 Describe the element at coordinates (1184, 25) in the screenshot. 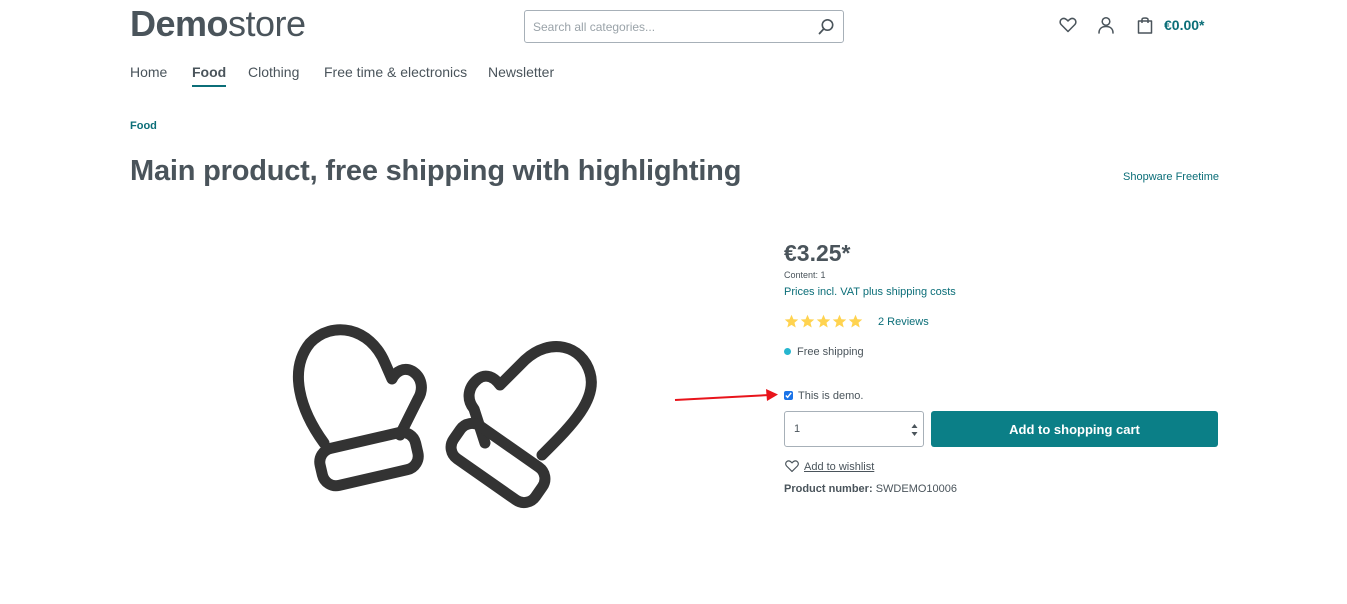

I see `cart-total: €0.00*` at that location.